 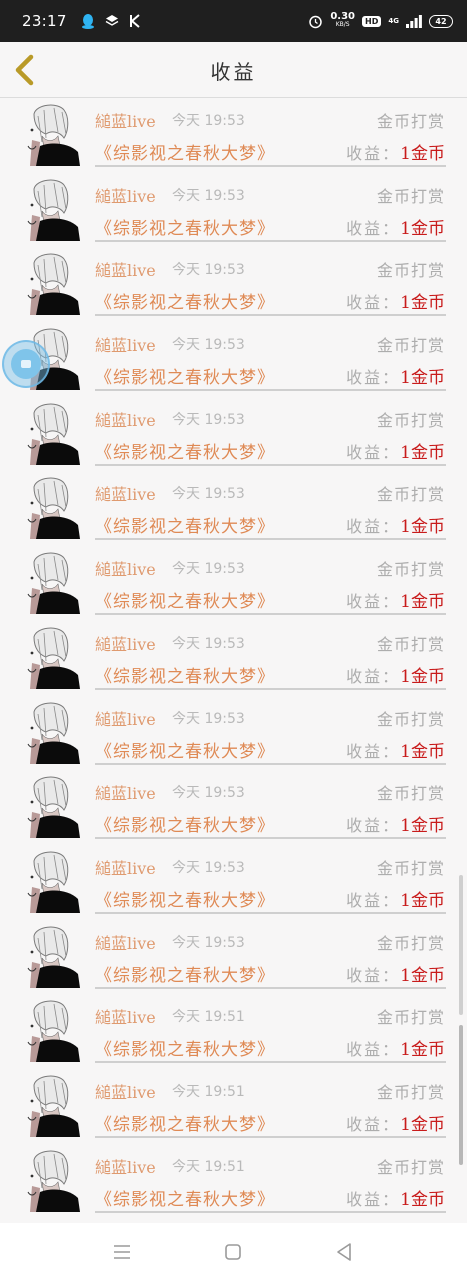 I want to click on menu-icon, so click(x=122, y=1252).